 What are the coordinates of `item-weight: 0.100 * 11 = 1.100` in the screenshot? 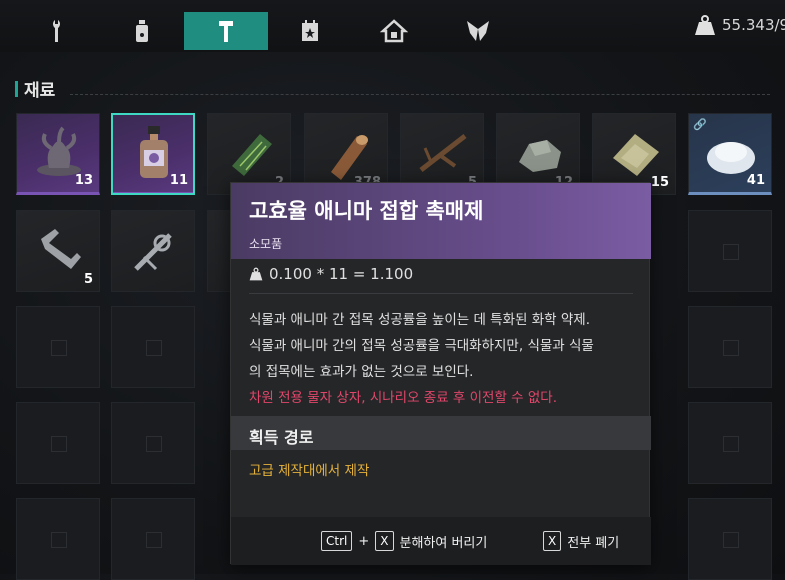 It's located at (331, 274).